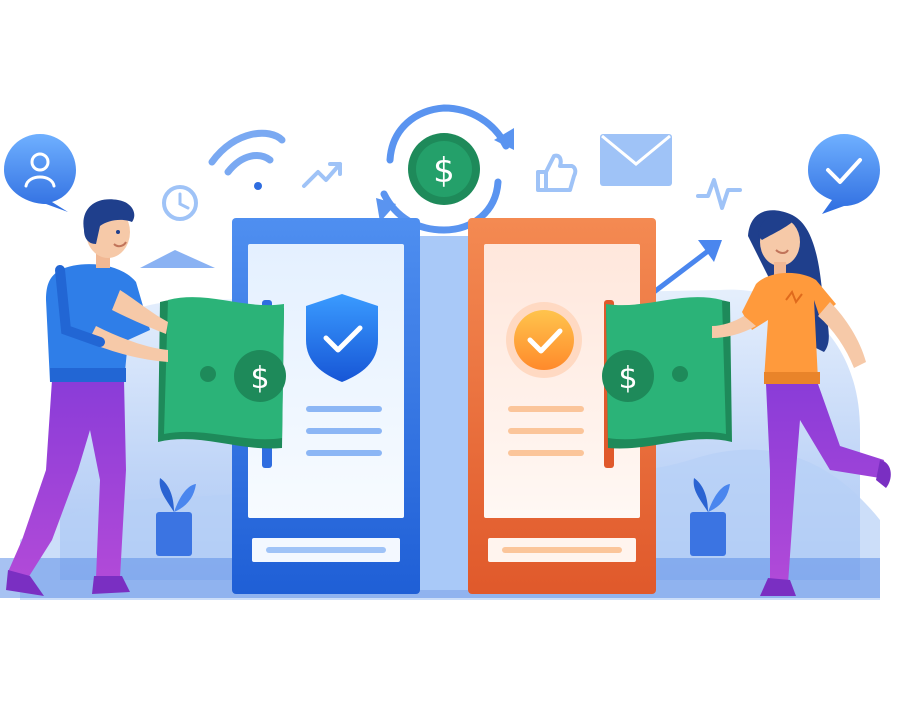  I want to click on currency-symbol-right: $, so click(627, 378).